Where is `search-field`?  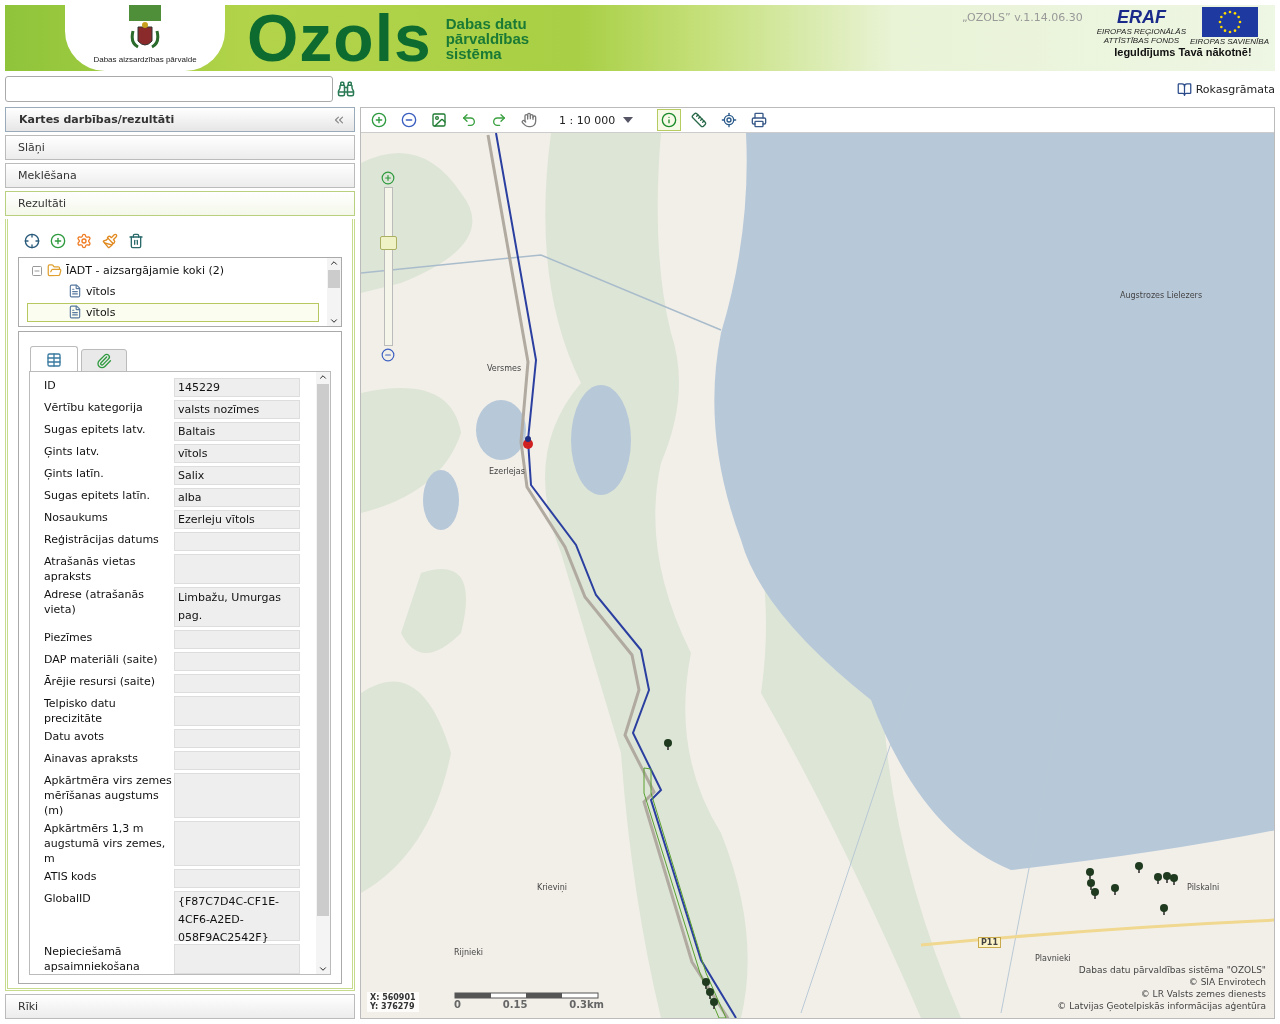
search-field is located at coordinates (169, 89).